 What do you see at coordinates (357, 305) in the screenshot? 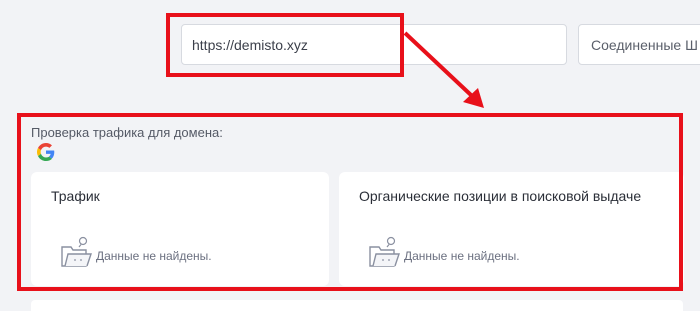
I see `next-section-panel` at bounding box center [357, 305].